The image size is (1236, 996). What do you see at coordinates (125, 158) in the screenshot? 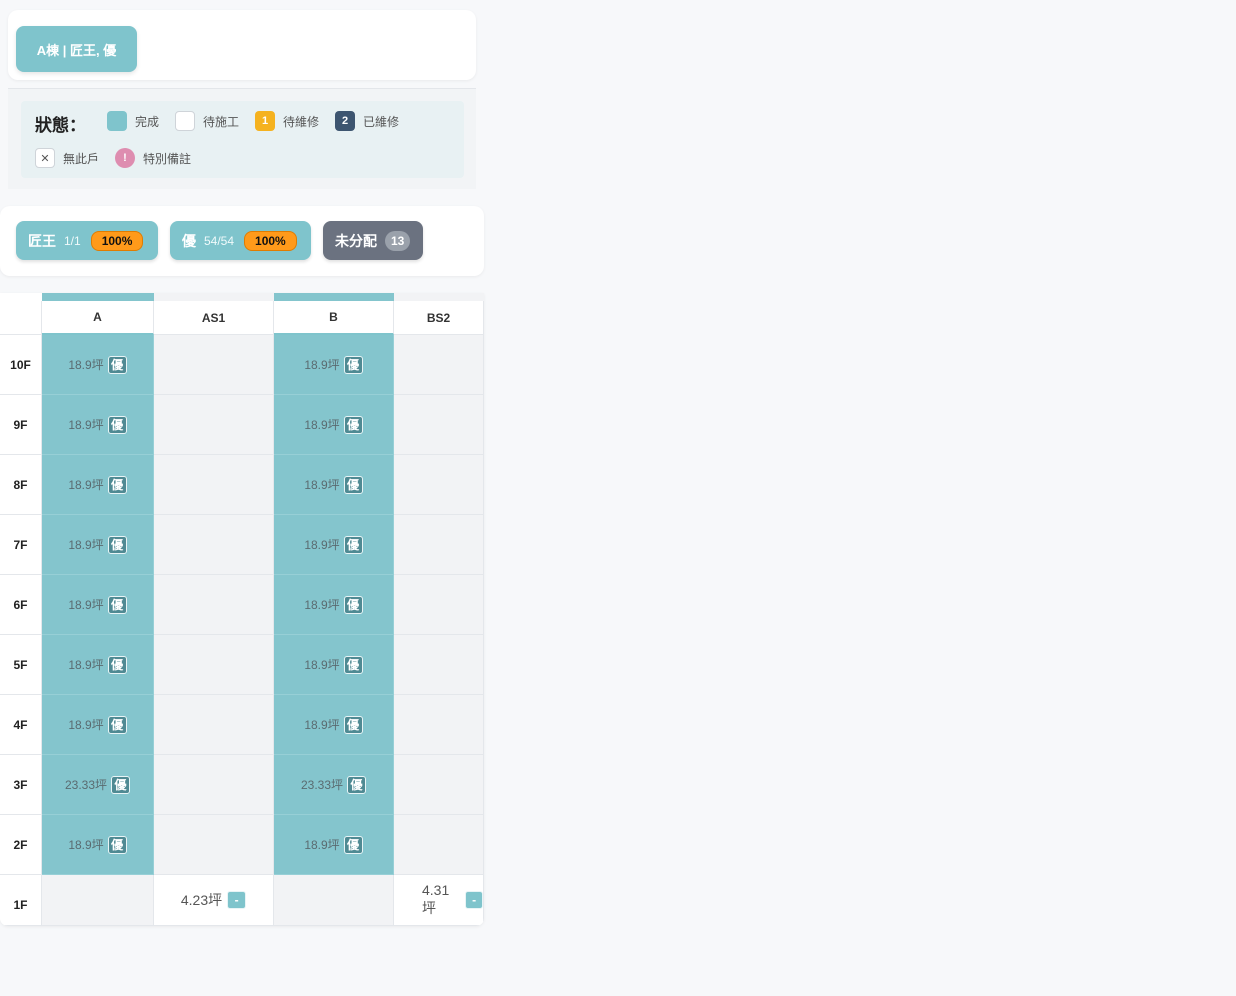
I see `alert-icon: !` at bounding box center [125, 158].